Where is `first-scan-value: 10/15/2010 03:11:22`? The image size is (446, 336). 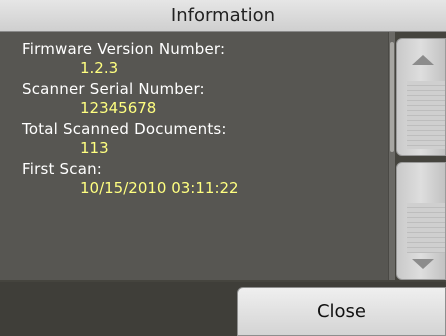 first-scan-value: 10/15/2010 03:11:22 is located at coordinates (159, 188).